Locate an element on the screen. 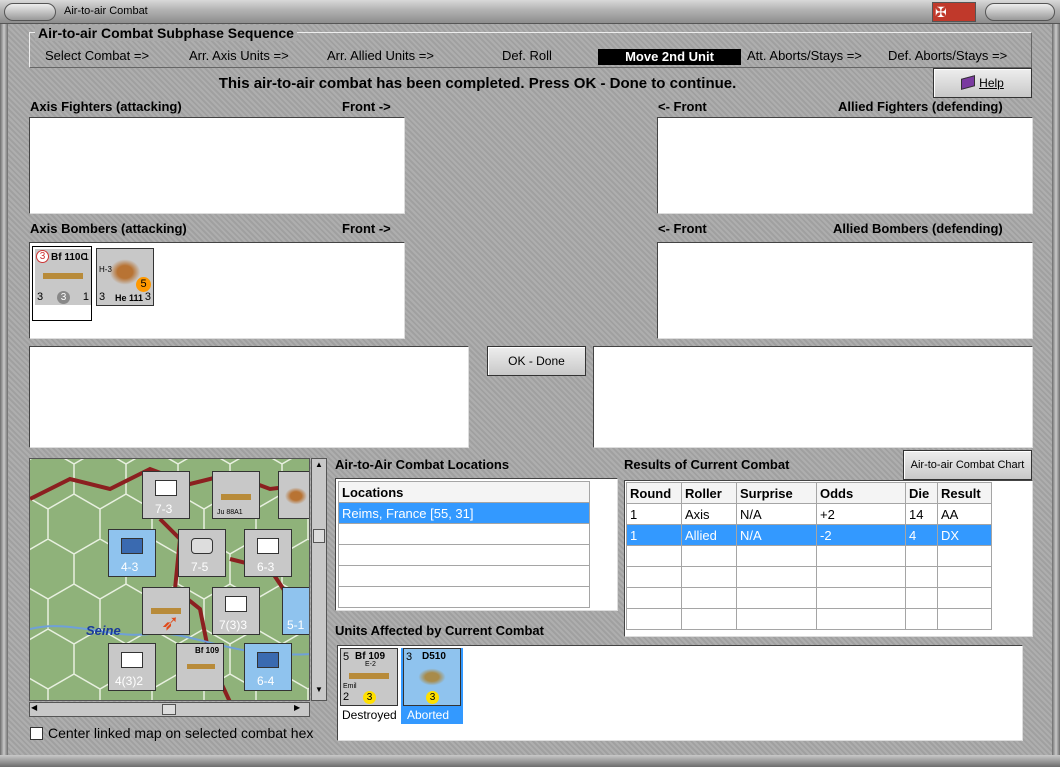 This screenshot has height=767, width=1060. allied-bombers-label: Allied Bombers (defending) is located at coordinates (918, 228).